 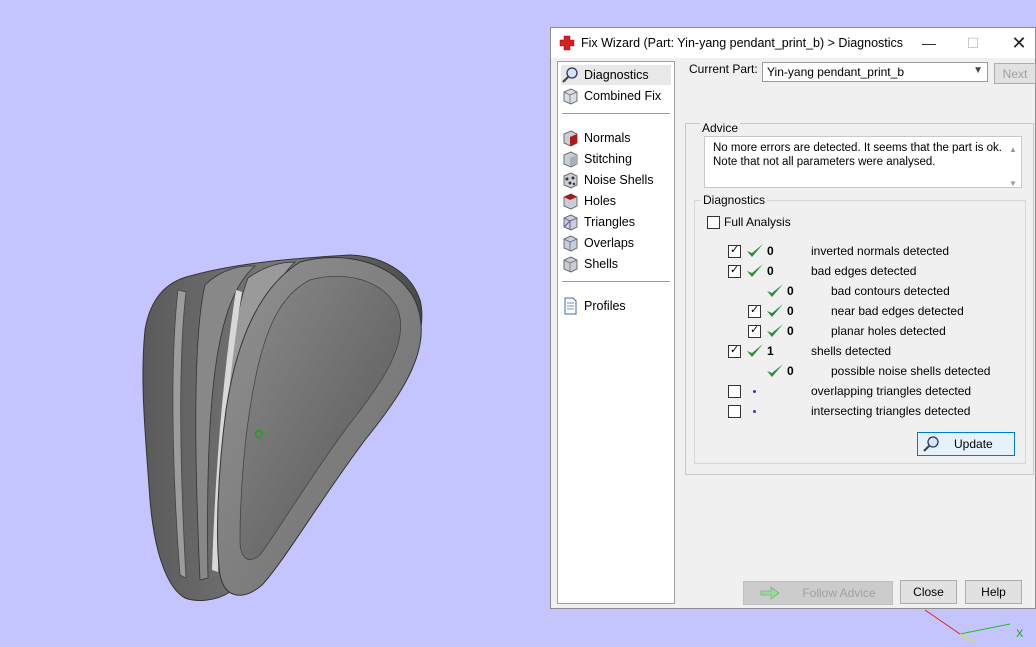 I want to click on nav-item-label: Overlaps, so click(x=609, y=243).